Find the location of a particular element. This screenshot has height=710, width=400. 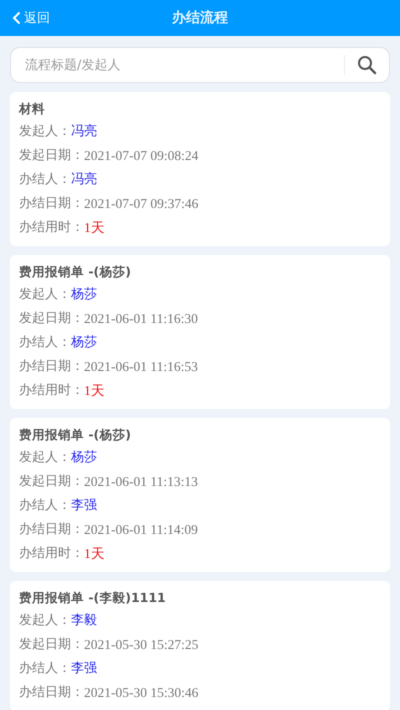

field-value: 2021-06-01 11:13:13 is located at coordinates (141, 482).